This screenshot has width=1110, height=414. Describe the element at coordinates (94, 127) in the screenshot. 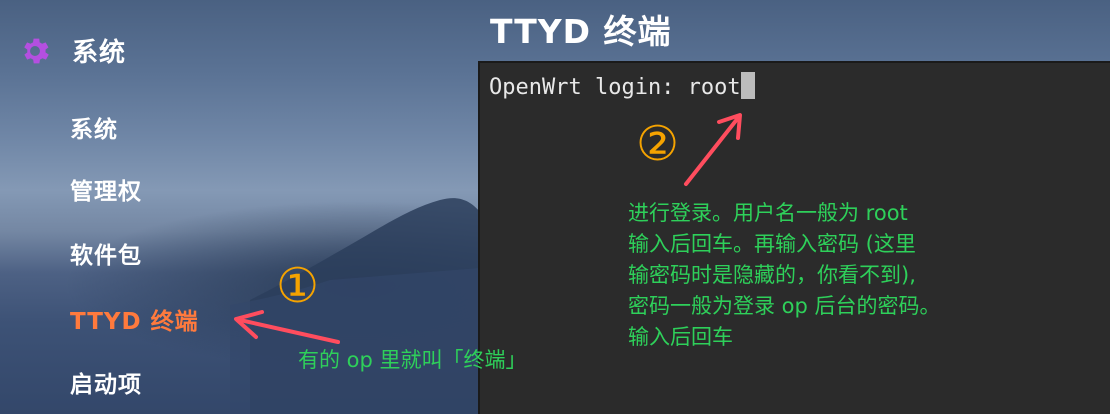

I see `sidebar-item-system: 系统` at that location.